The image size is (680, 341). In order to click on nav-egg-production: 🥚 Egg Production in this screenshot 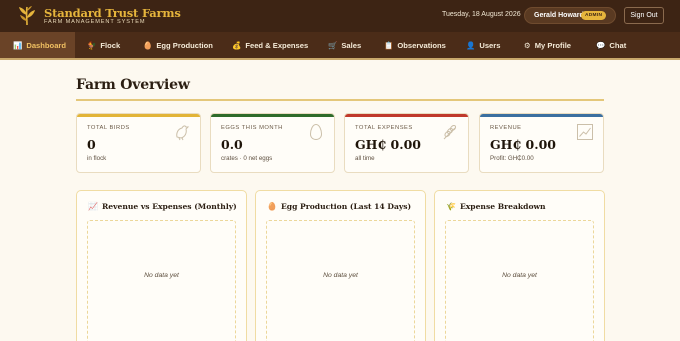, I will do `click(178, 45)`.